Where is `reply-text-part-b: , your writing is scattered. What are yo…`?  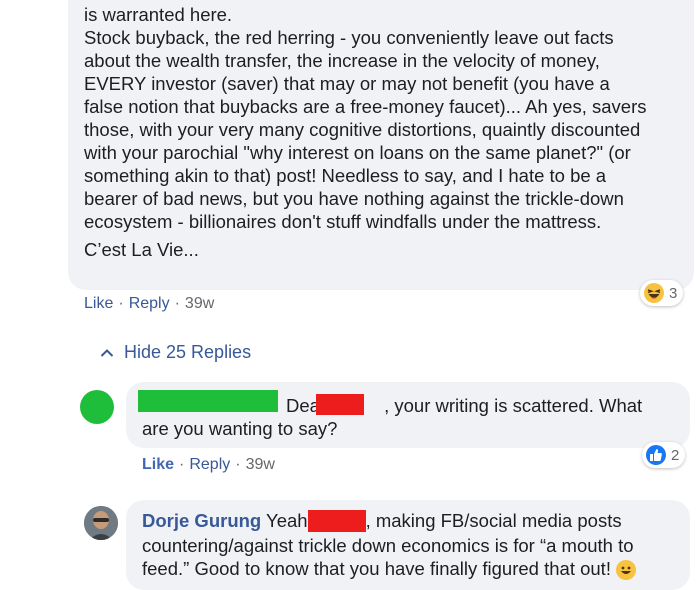
reply-text-part-b: , your writing is scattered. What are yo… is located at coordinates (392, 417).